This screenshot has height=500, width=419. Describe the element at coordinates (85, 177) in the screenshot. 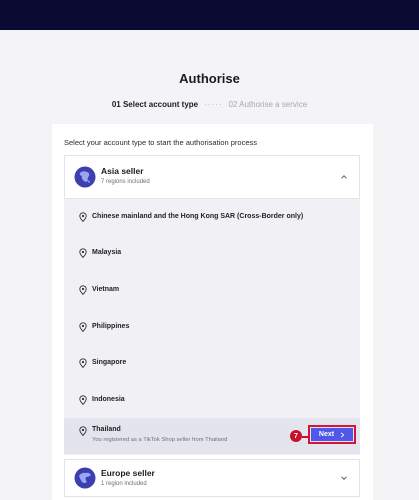

I see `globe-asia-icon` at that location.